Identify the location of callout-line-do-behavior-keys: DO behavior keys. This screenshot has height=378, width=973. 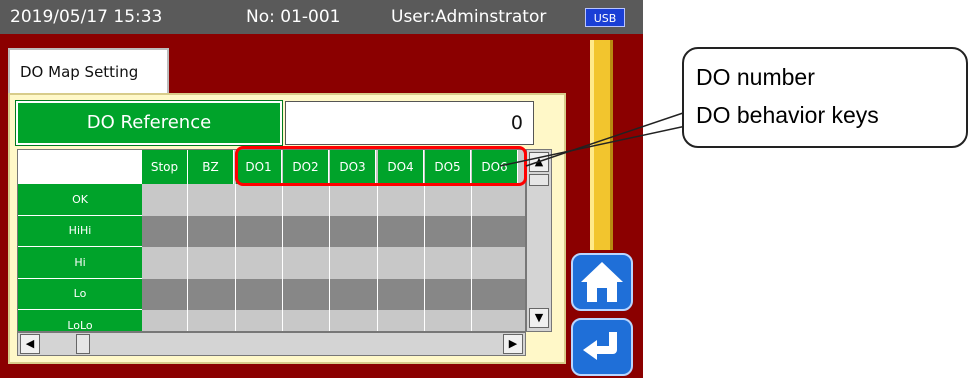
(787, 115).